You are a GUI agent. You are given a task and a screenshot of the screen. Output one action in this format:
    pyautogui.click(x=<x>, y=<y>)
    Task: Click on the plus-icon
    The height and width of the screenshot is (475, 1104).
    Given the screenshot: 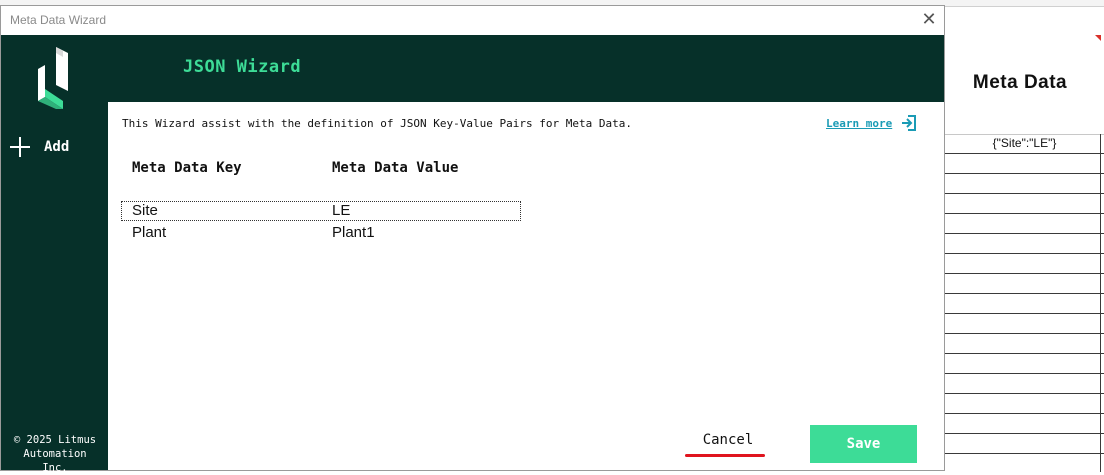 What is the action you would take?
    pyautogui.click(x=20, y=147)
    